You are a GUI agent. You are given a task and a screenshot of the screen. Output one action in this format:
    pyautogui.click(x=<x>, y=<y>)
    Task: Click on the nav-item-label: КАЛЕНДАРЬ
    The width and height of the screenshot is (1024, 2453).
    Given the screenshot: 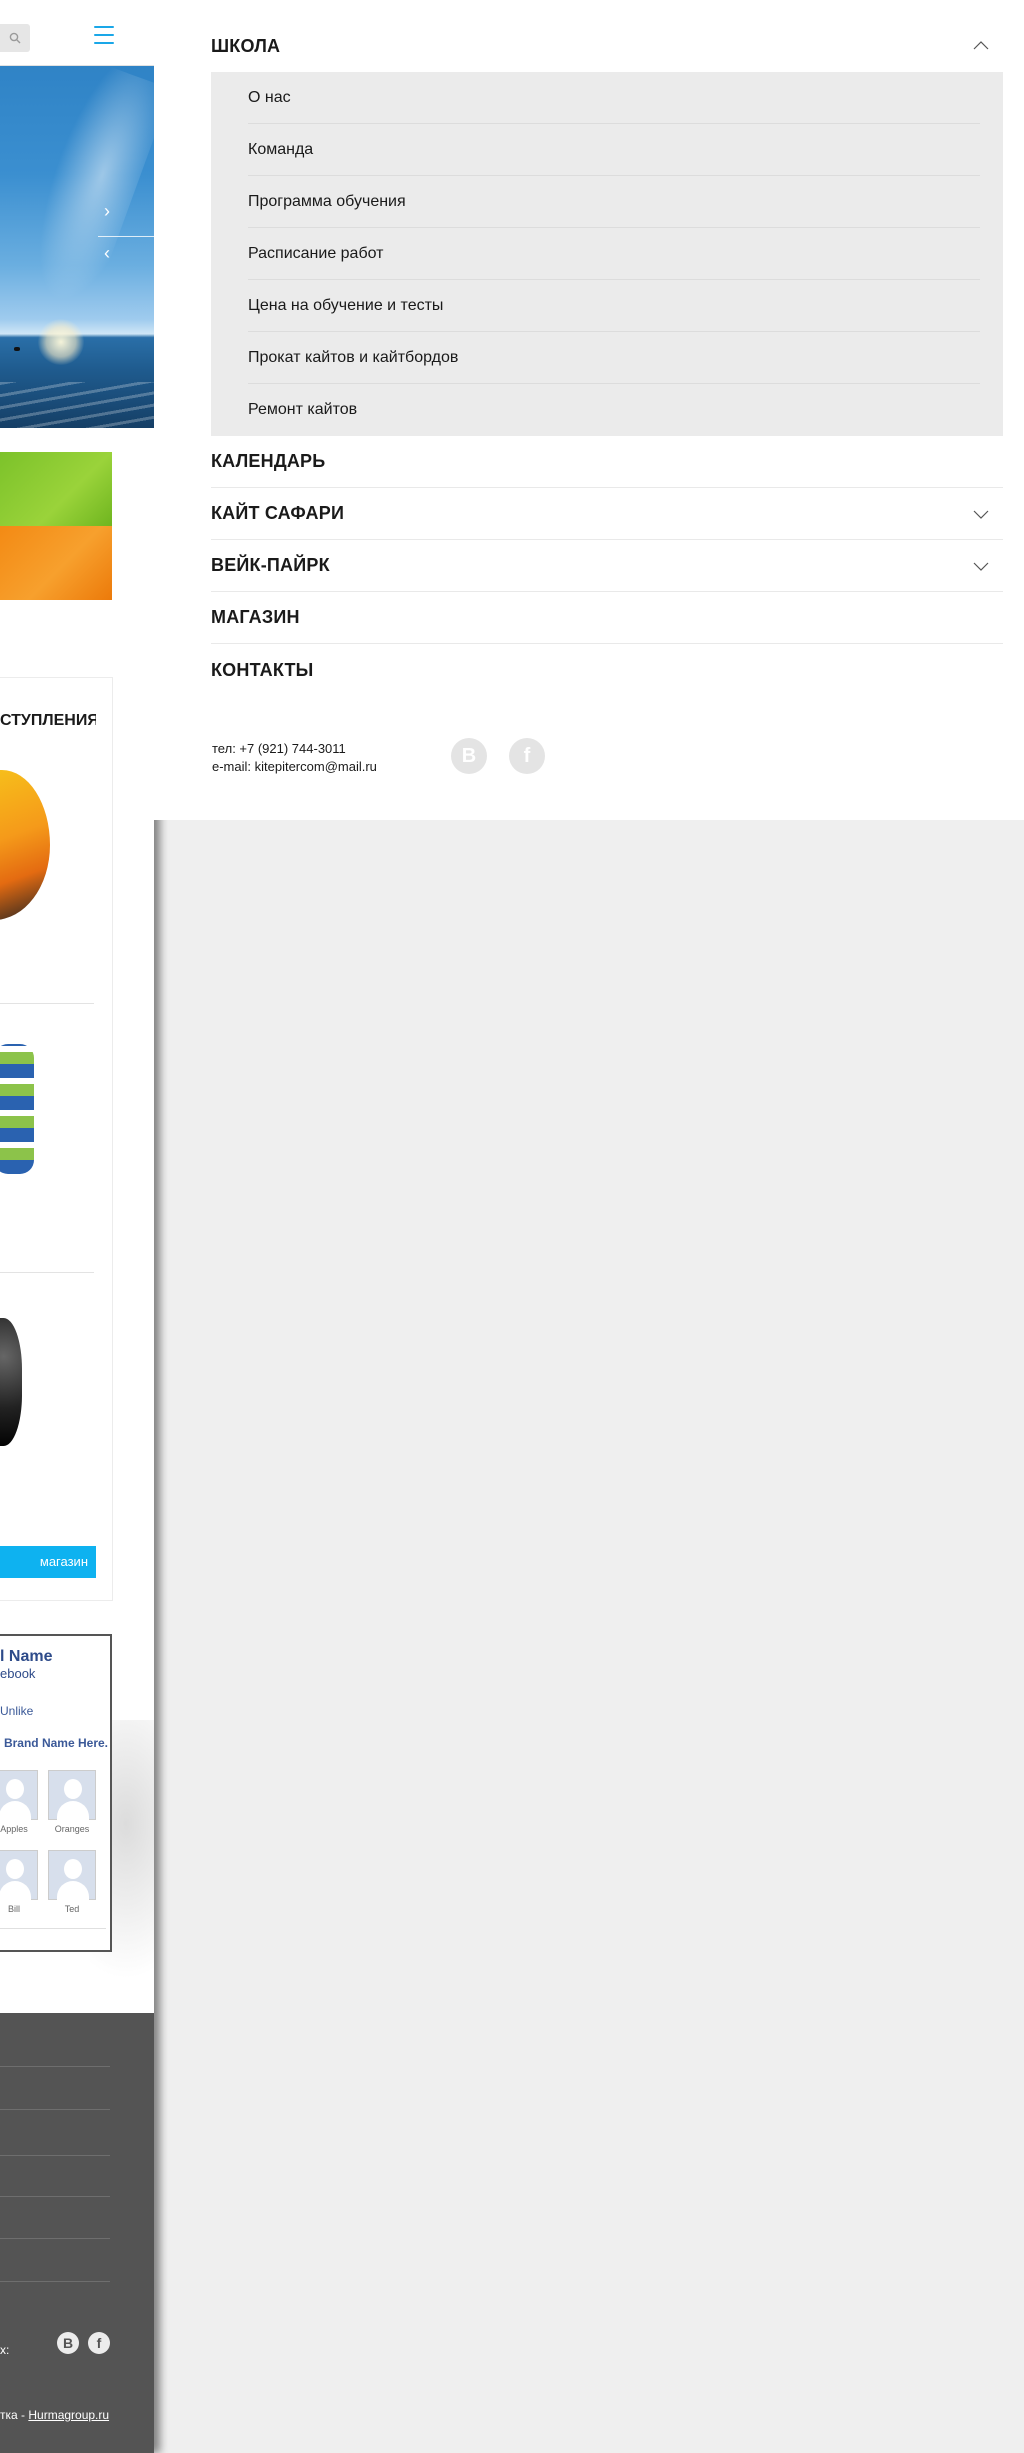 What is the action you would take?
    pyautogui.click(x=268, y=461)
    